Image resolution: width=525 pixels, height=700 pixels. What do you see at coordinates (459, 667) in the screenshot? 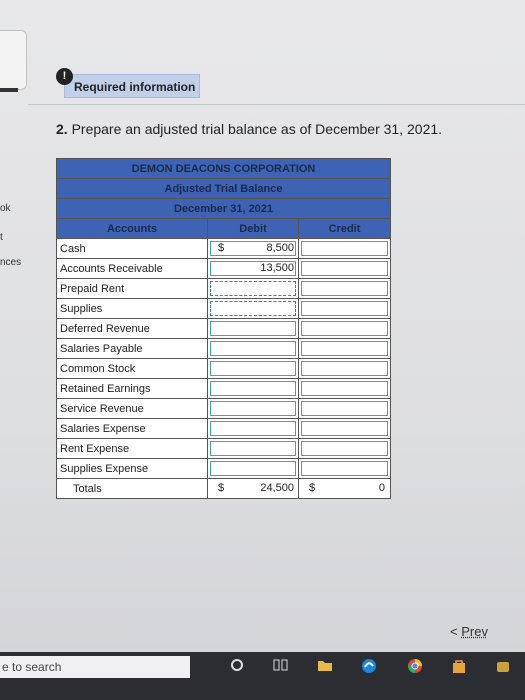
I see `store-icon` at bounding box center [459, 667].